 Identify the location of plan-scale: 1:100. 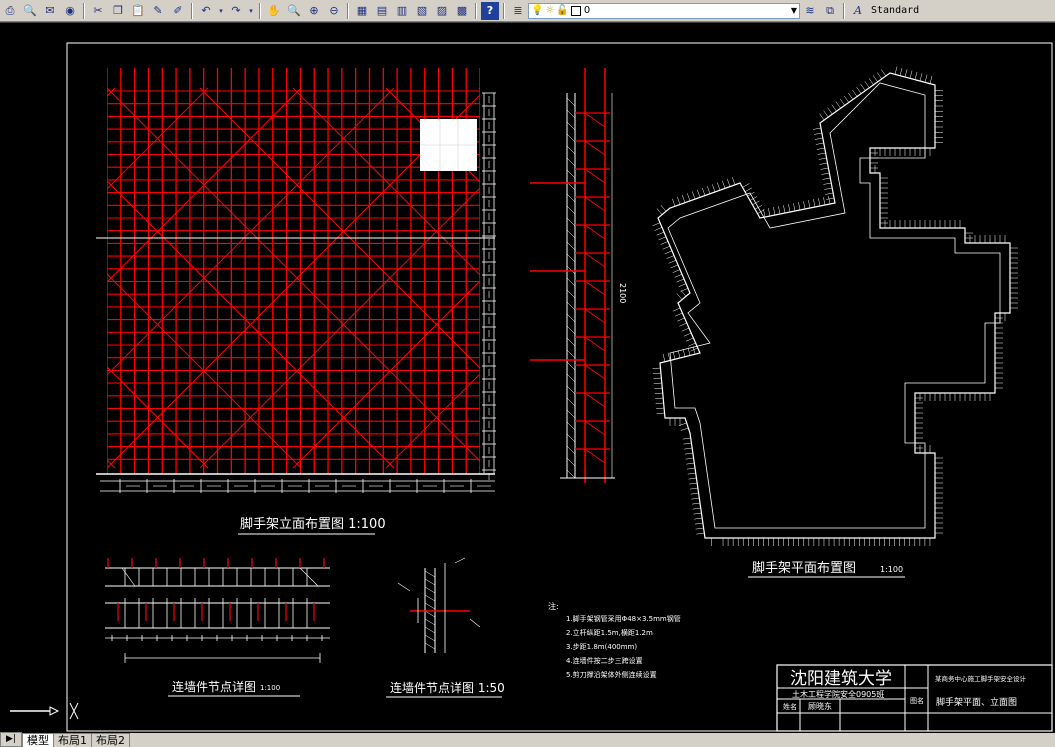
(891, 569).